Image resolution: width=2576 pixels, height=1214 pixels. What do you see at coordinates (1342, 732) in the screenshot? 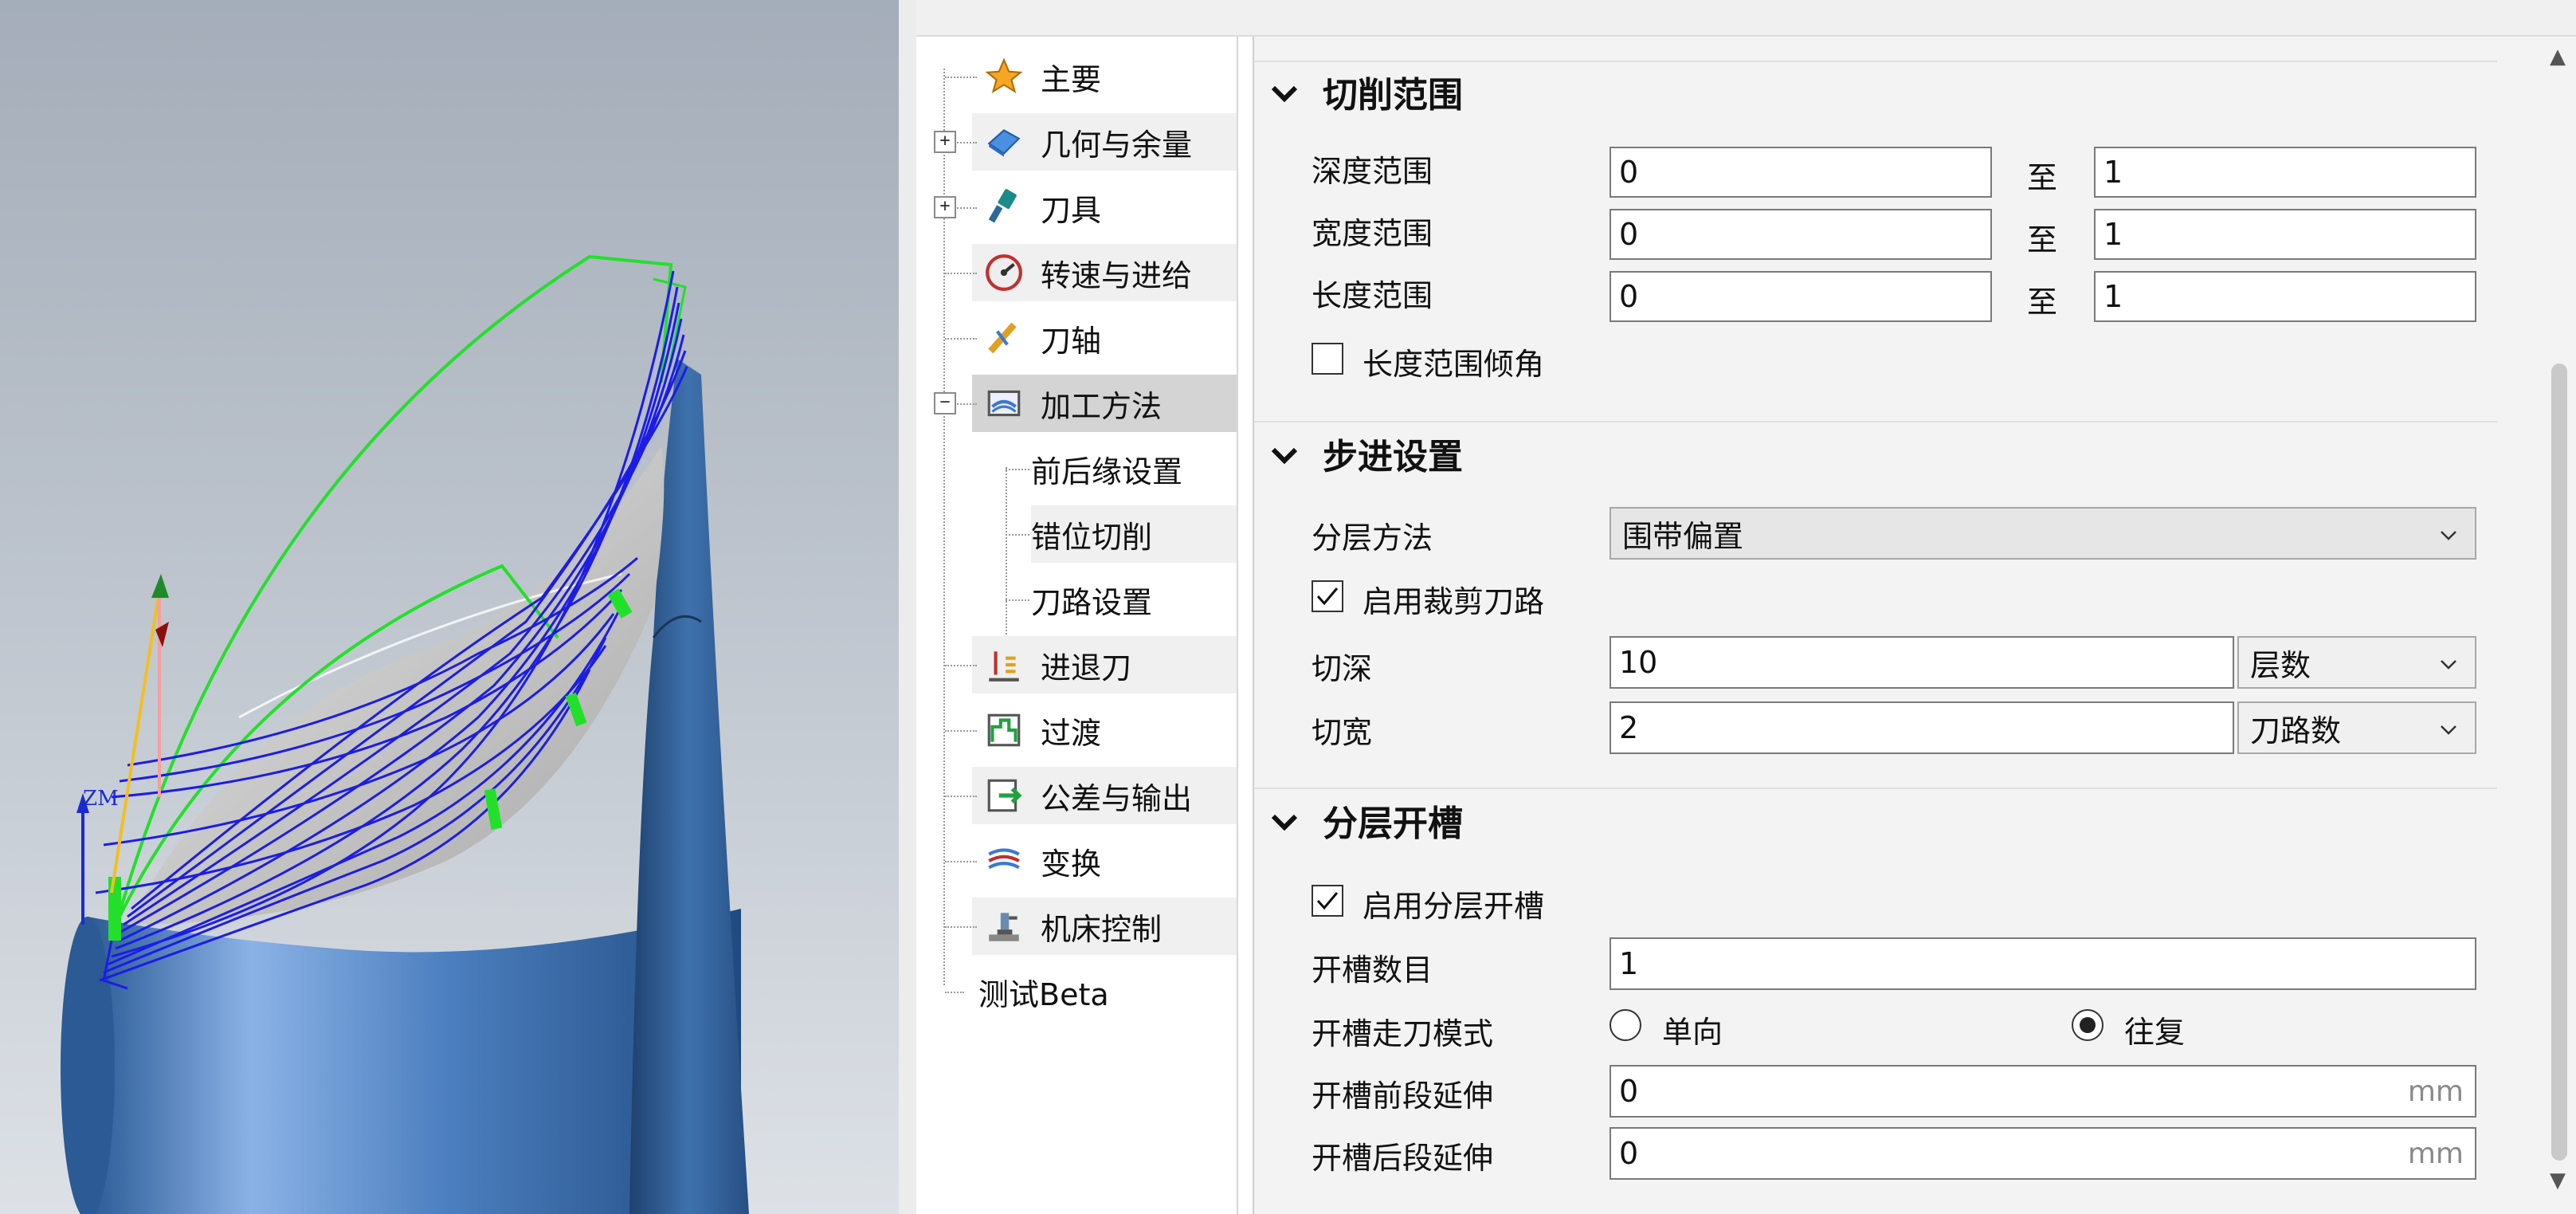
I see `cut-width-label: 切宽` at bounding box center [1342, 732].